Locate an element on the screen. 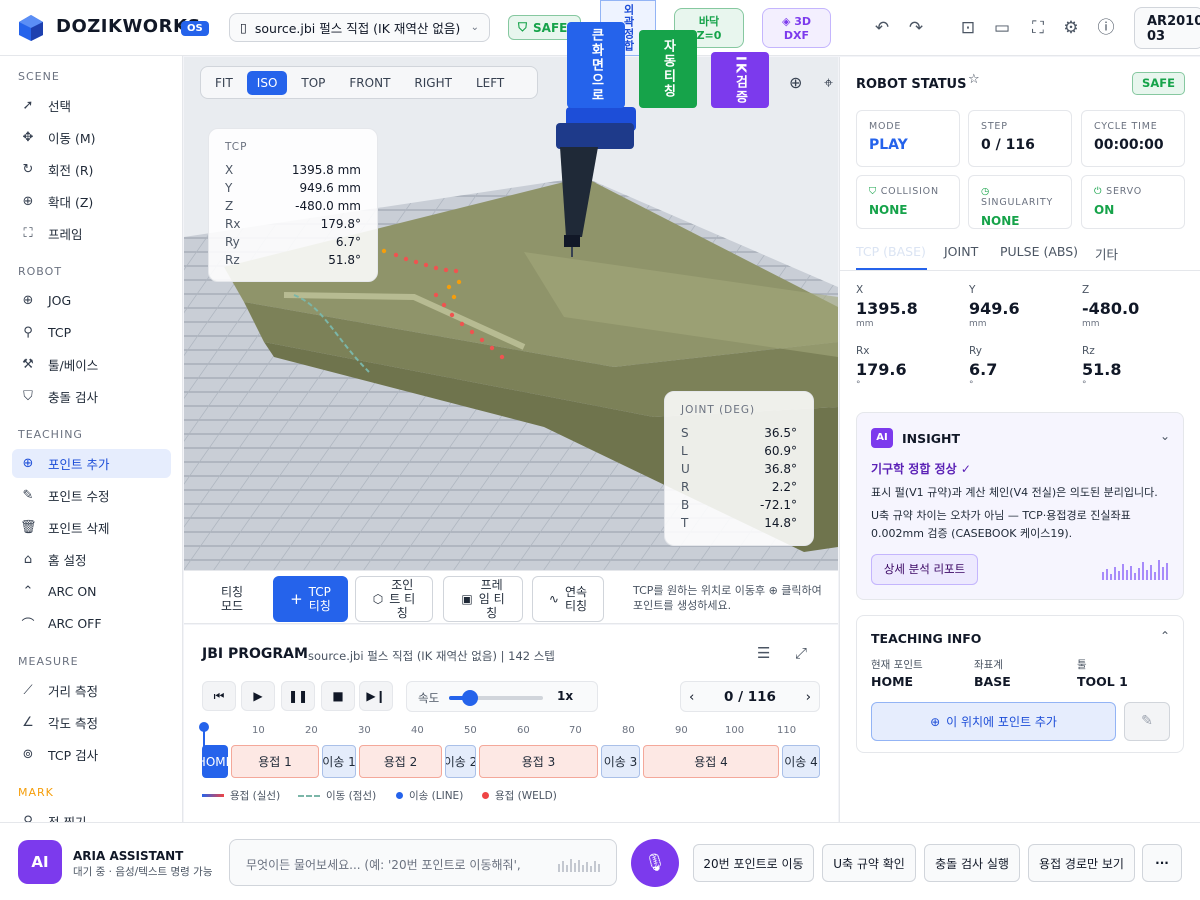 The height and width of the screenshot is (900, 1200). sidebar-item-angle: ∠ 각도 측정 is located at coordinates (91, 722).